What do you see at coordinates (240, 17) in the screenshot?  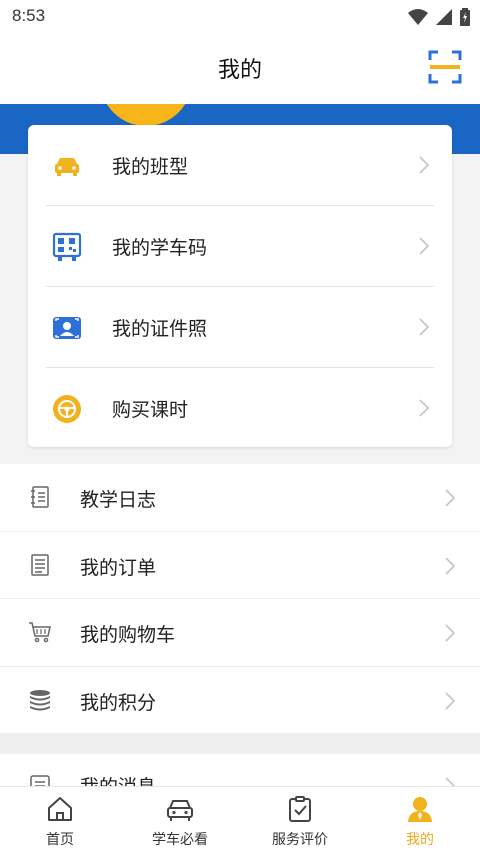 I see `status-bar: 8:53` at bounding box center [240, 17].